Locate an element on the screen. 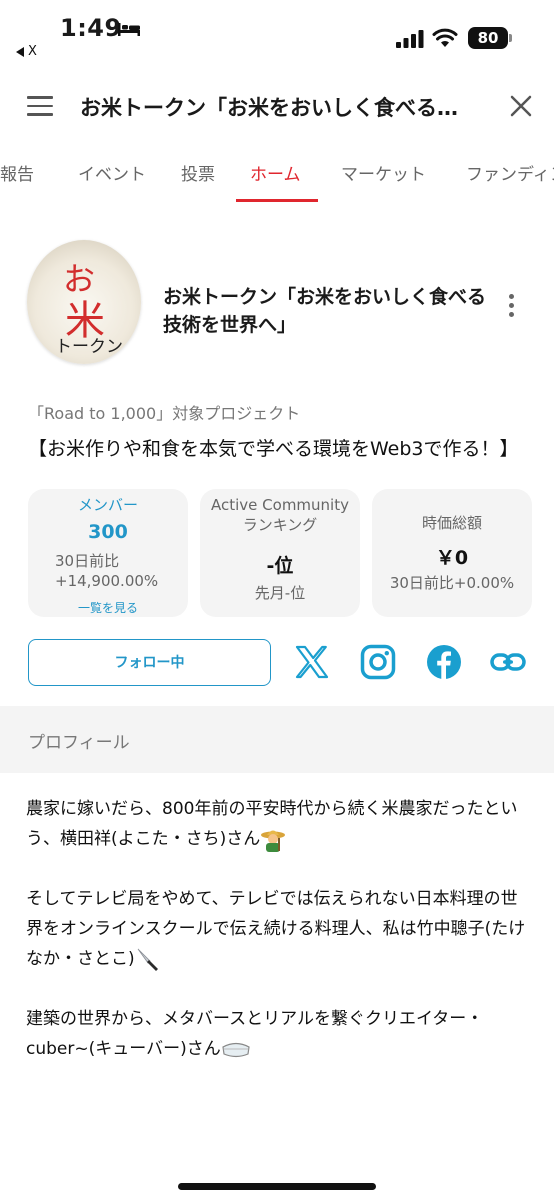  farmer-emoji-icon is located at coordinates (273, 841).